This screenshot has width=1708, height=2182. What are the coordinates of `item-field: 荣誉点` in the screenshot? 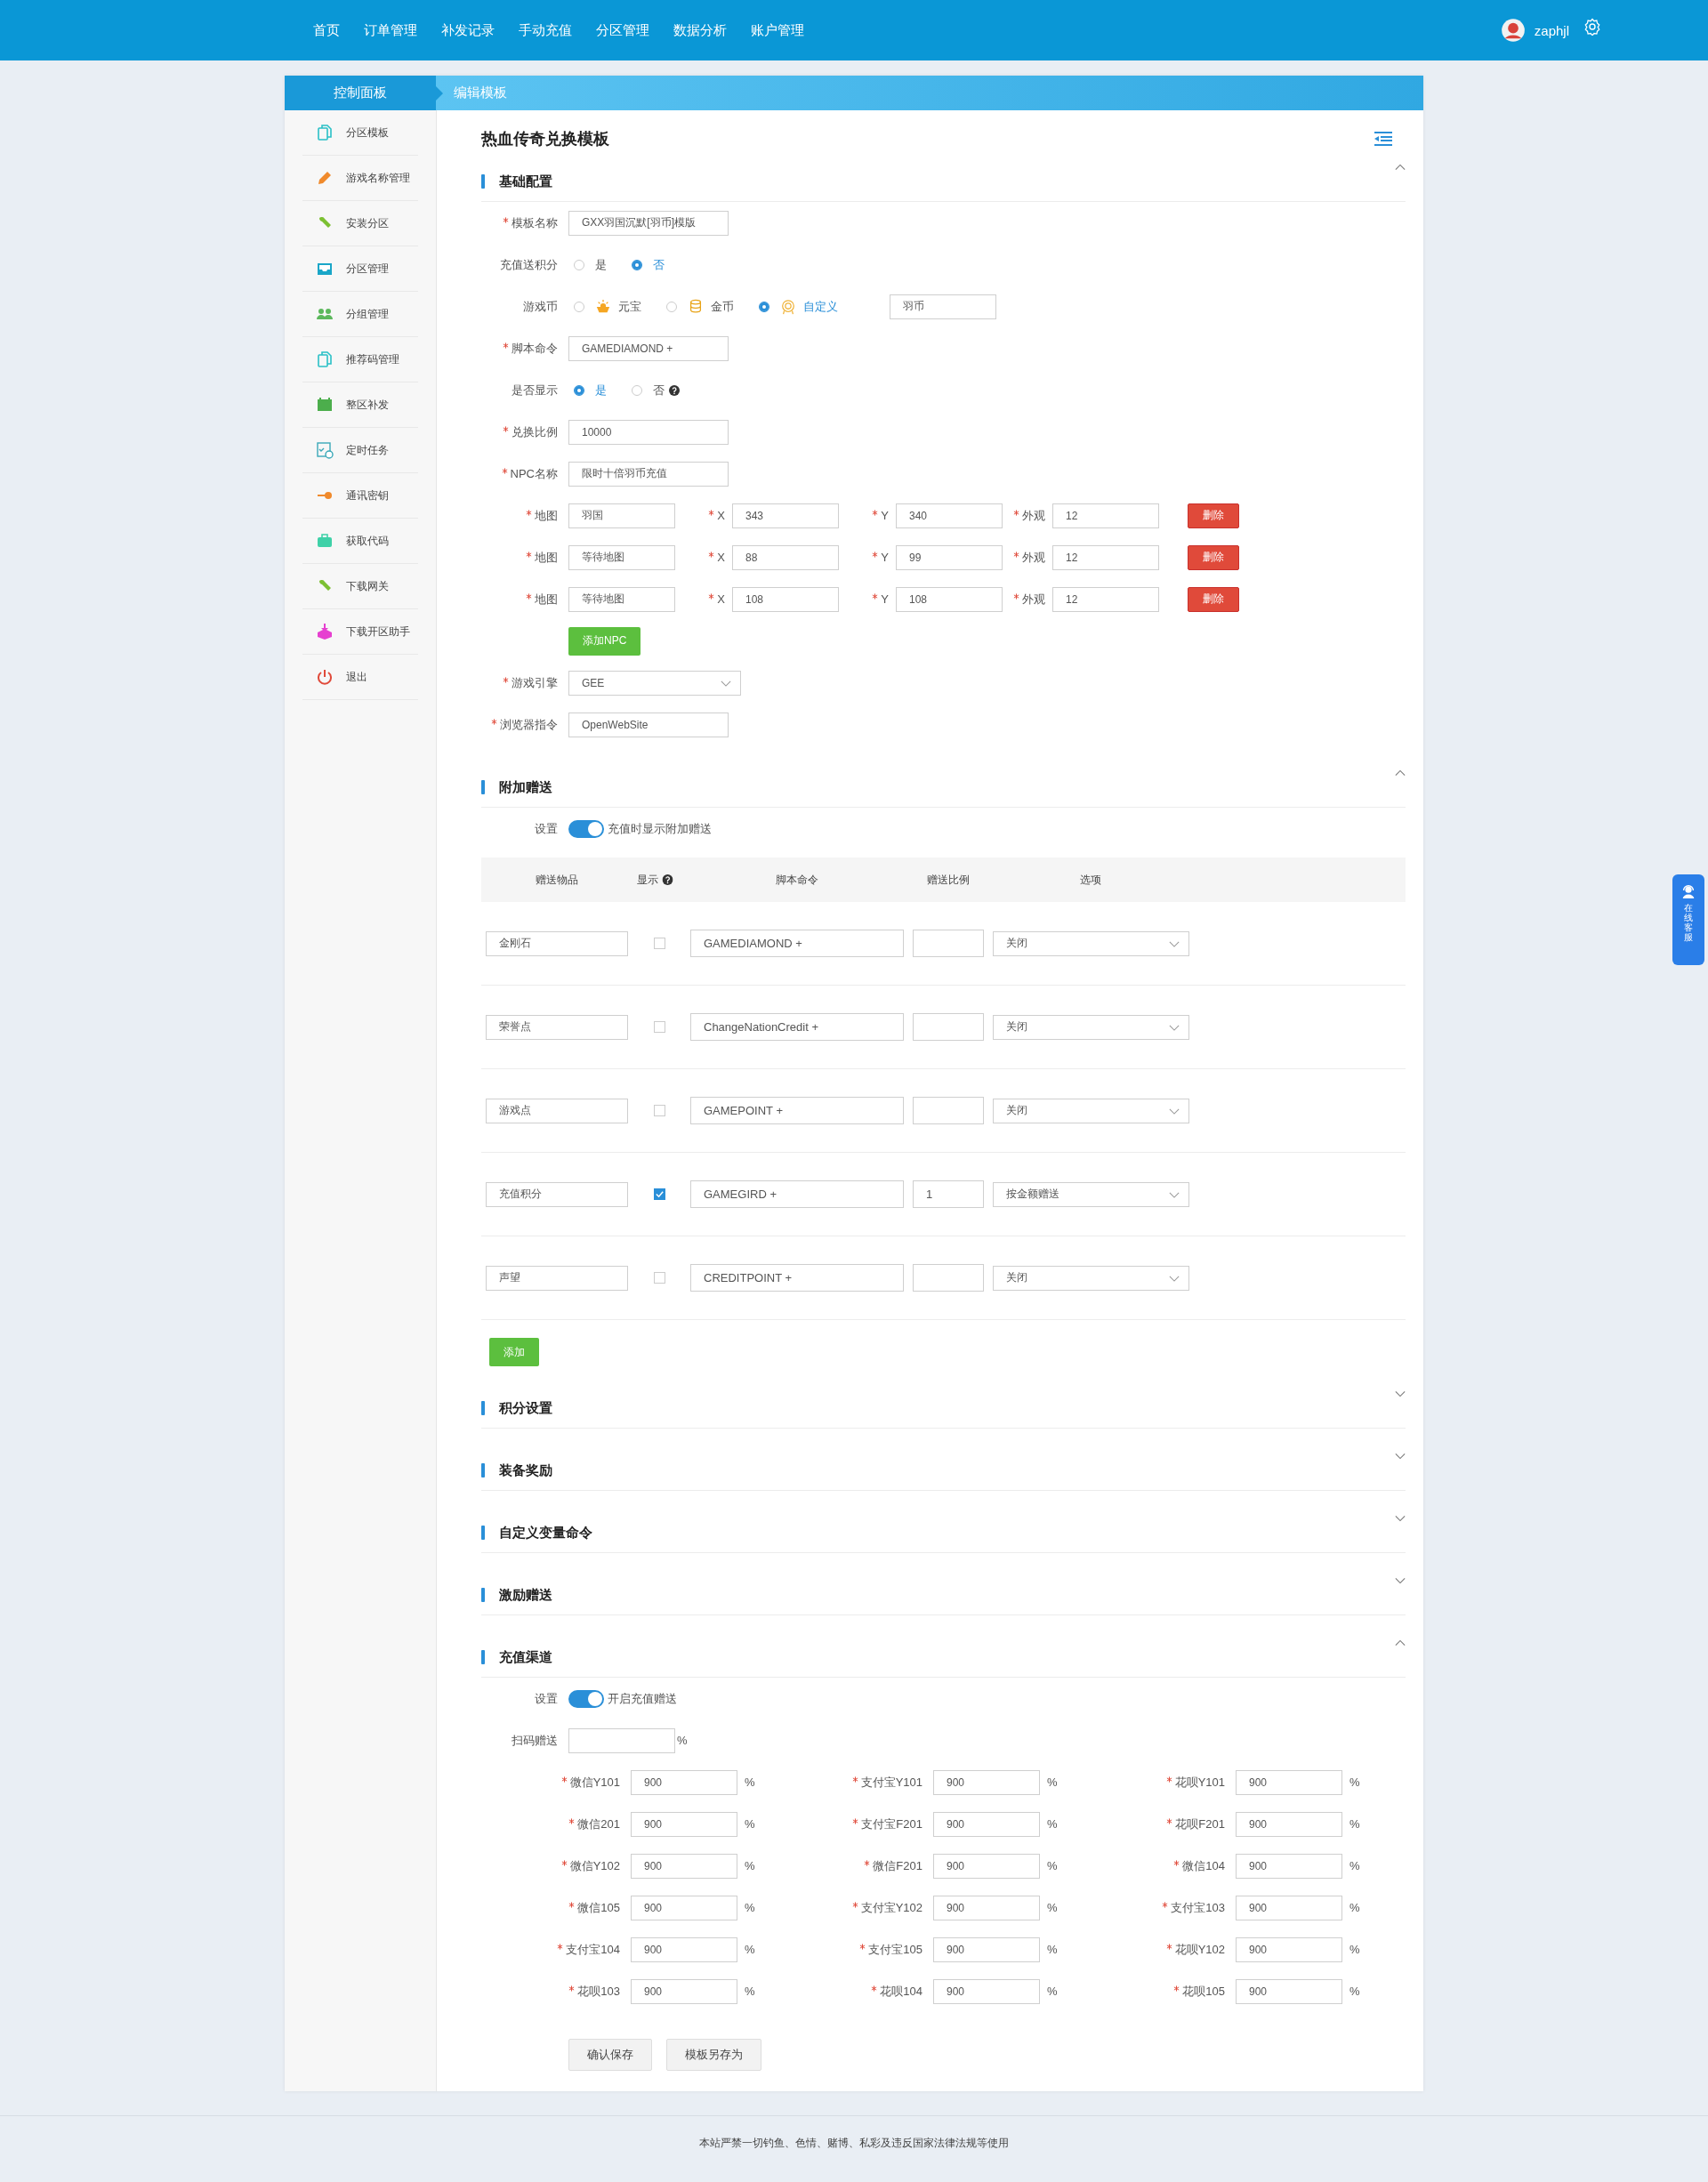 It's located at (557, 1027).